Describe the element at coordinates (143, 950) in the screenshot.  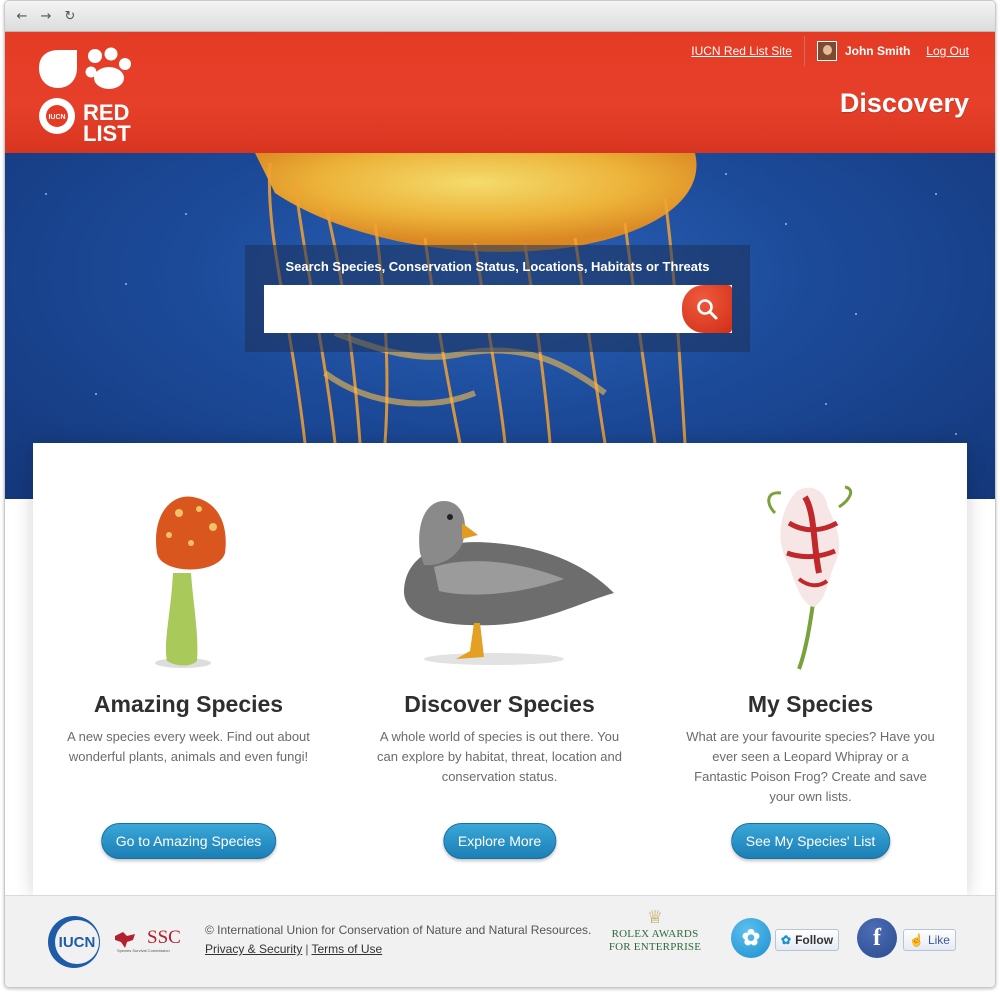
I see `ssc-sub-text: Species Survival Commission` at that location.